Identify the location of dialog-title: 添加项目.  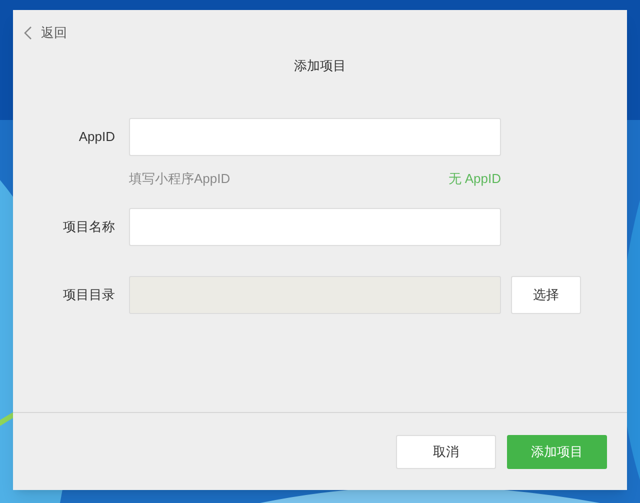
(320, 66).